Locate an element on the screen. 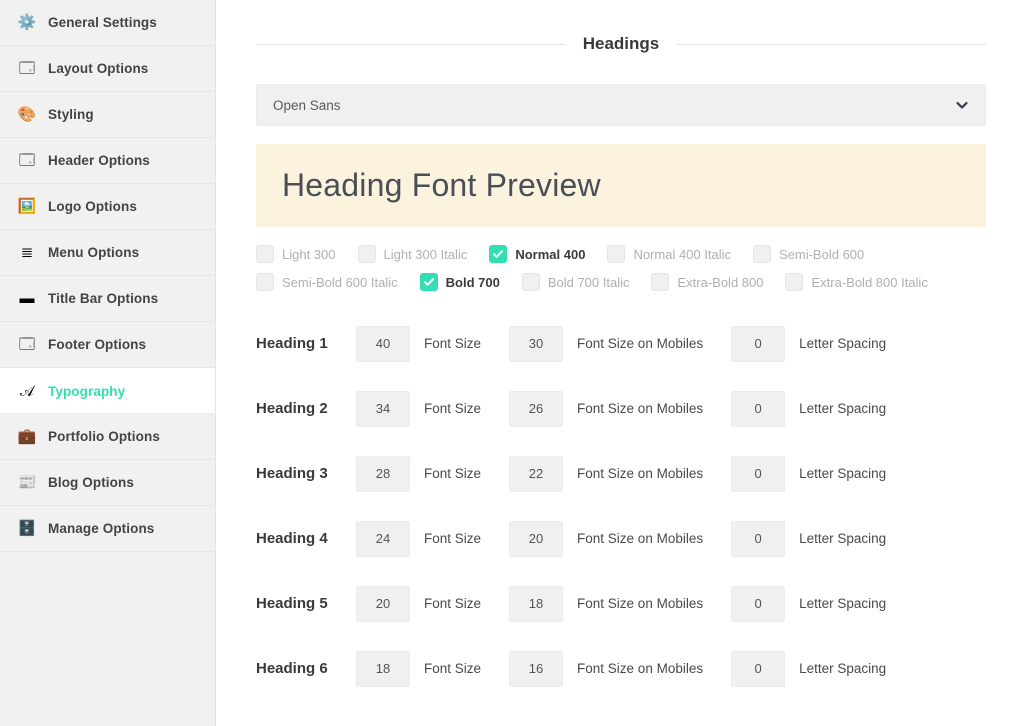  font-size-input: 34 is located at coordinates (383, 408).